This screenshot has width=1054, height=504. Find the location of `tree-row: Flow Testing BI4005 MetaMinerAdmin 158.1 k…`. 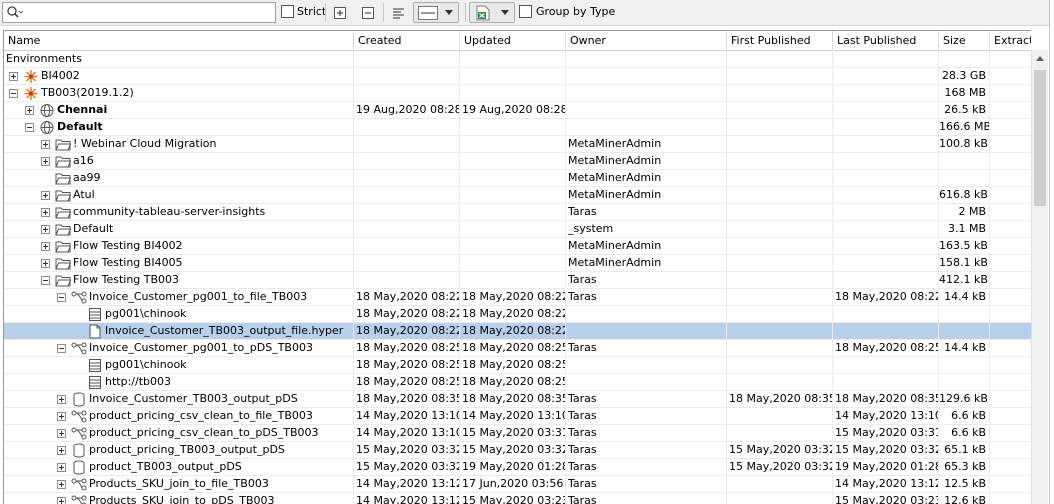

tree-row: Flow Testing BI4005 MetaMinerAdmin 158.1 k… is located at coordinates (517, 263).